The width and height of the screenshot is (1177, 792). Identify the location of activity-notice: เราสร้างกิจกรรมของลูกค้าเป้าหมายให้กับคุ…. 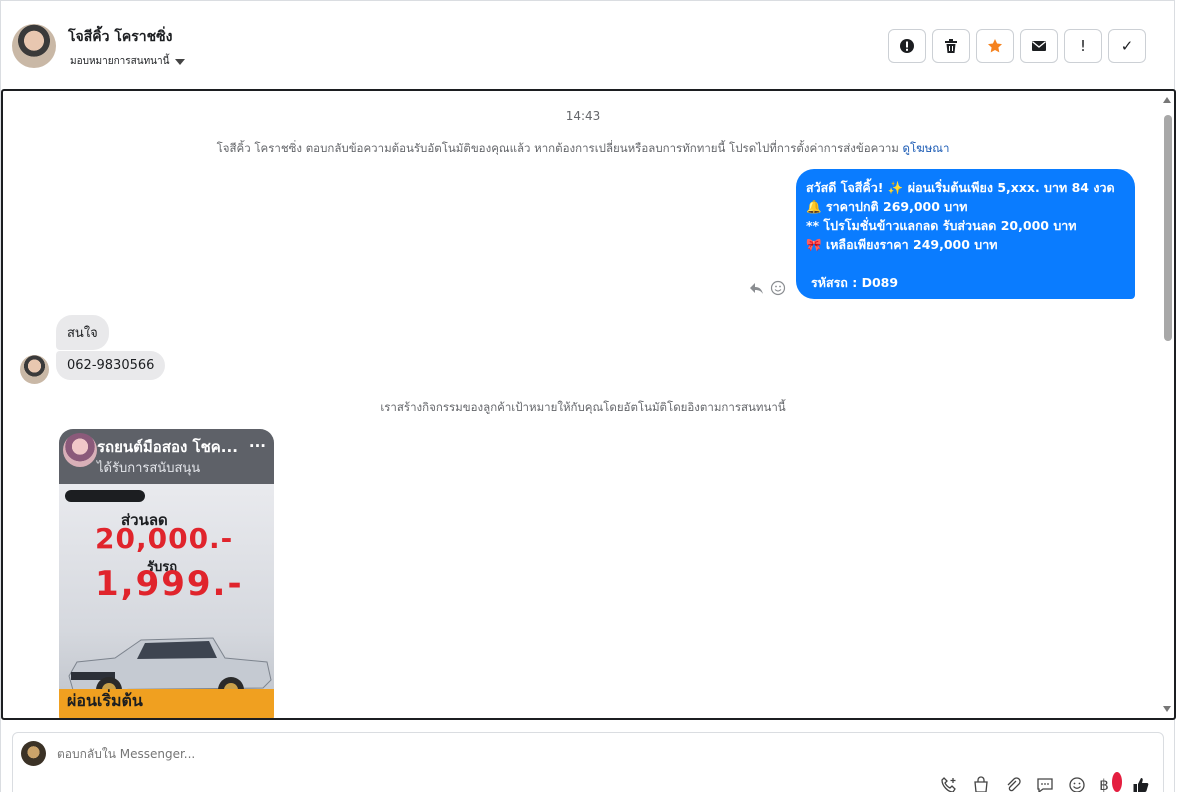
(583, 407).